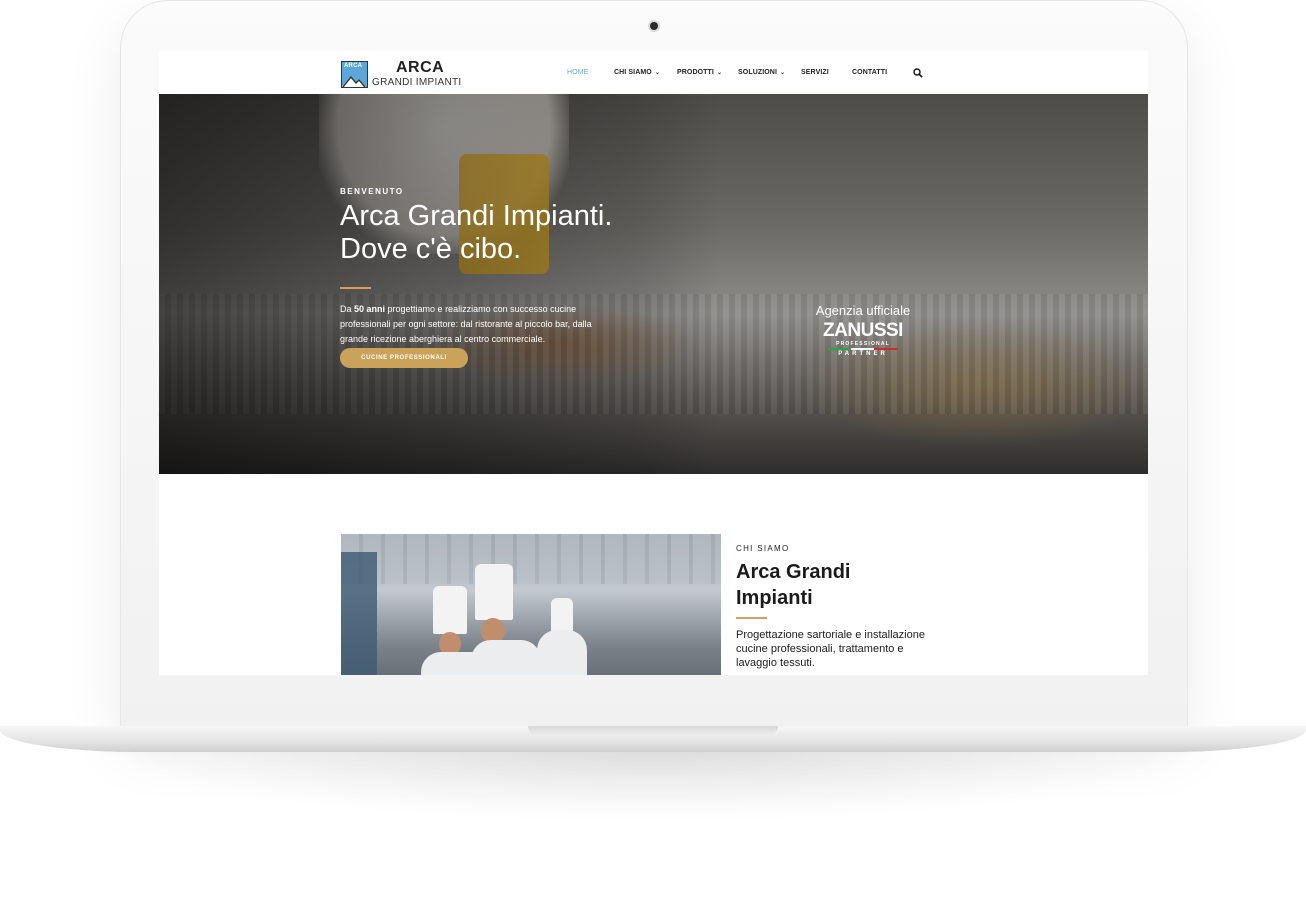 This screenshot has width=1306, height=900. I want to click on nav-item-contatti: CONTATTI, so click(869, 72).